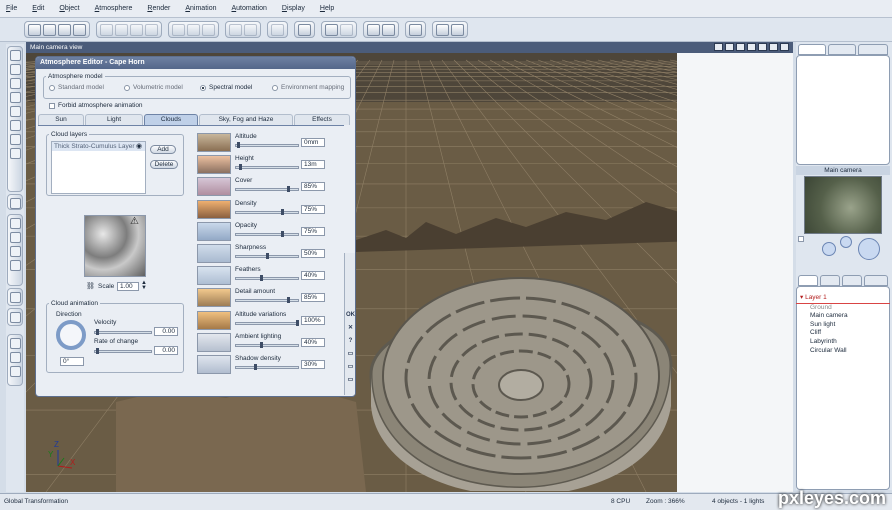 The image size is (892, 510). I want to click on create-sphere-icon, so click(15, 69).